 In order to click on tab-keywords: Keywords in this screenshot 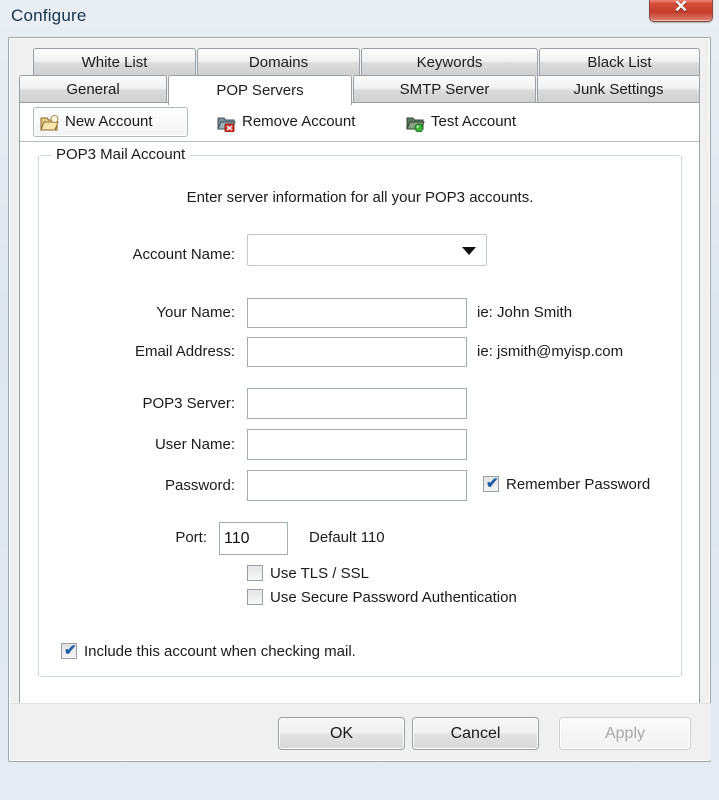, I will do `click(449, 62)`.